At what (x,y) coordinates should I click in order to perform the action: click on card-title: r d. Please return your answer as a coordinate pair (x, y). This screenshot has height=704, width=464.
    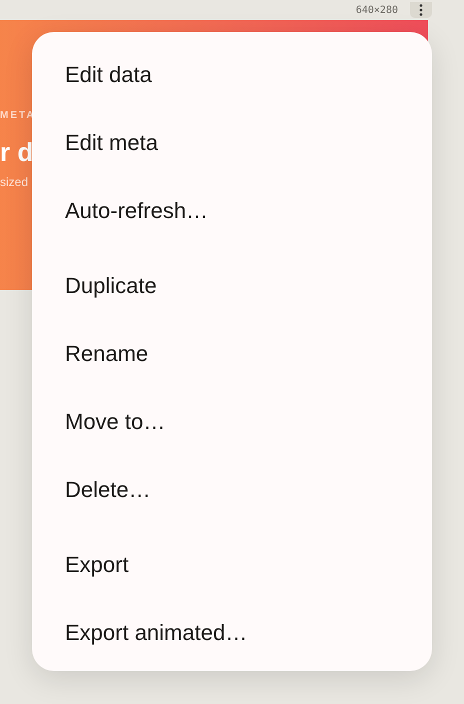
    Looking at the image, I should click on (17, 152).